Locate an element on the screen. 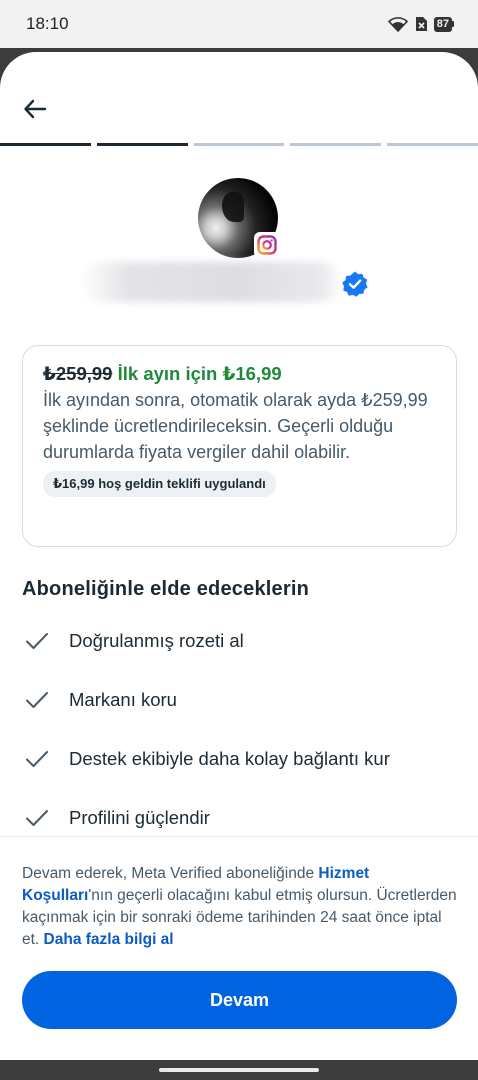  benefits-title: Aboneliğinle elde edeceklerin is located at coordinates (166, 589).